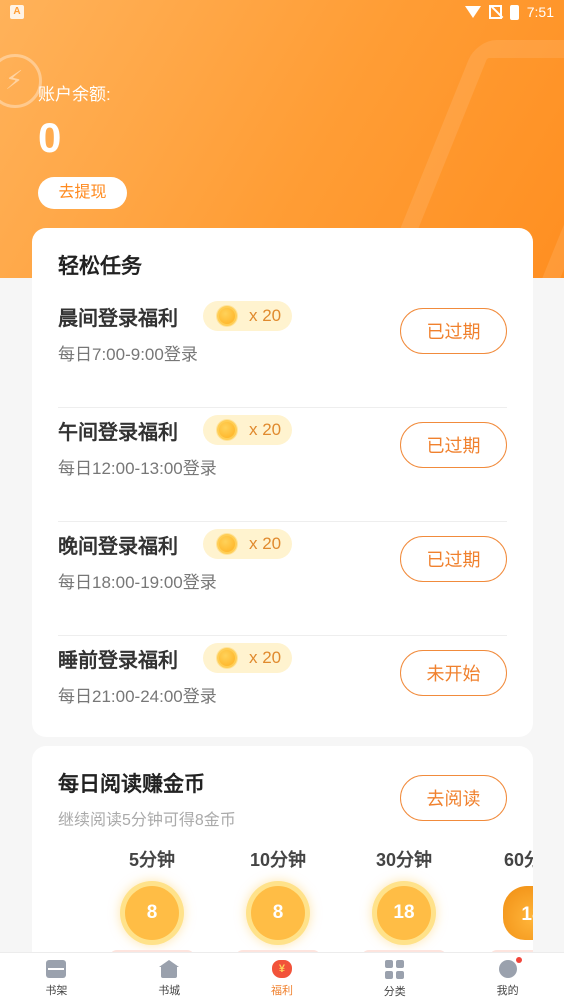 The image size is (564, 1002). Describe the element at coordinates (518, 913) in the screenshot. I see `gold-bag-icon: 18` at that location.